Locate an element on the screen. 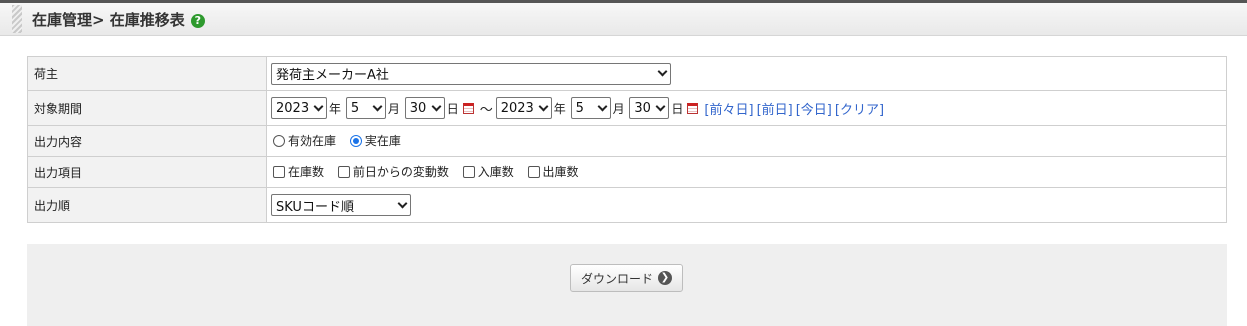 The height and width of the screenshot is (326, 1247). shipper-select-value: 発荷主メーカーA社 is located at coordinates (332, 75).